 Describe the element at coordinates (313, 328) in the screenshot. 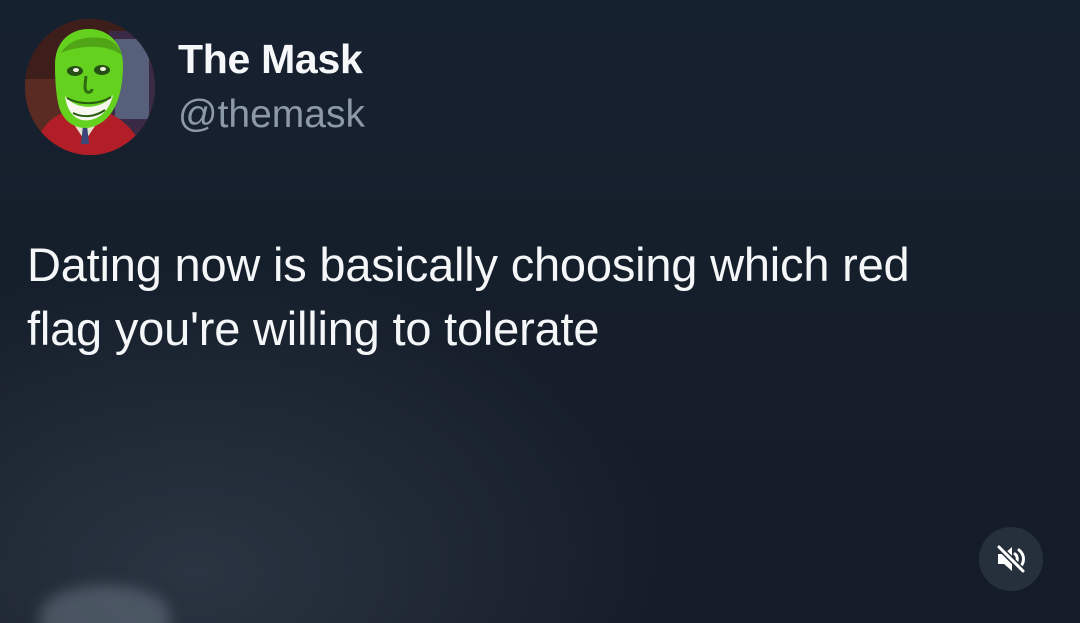

I see `post-text-line: flag you're willing to tolerate` at that location.